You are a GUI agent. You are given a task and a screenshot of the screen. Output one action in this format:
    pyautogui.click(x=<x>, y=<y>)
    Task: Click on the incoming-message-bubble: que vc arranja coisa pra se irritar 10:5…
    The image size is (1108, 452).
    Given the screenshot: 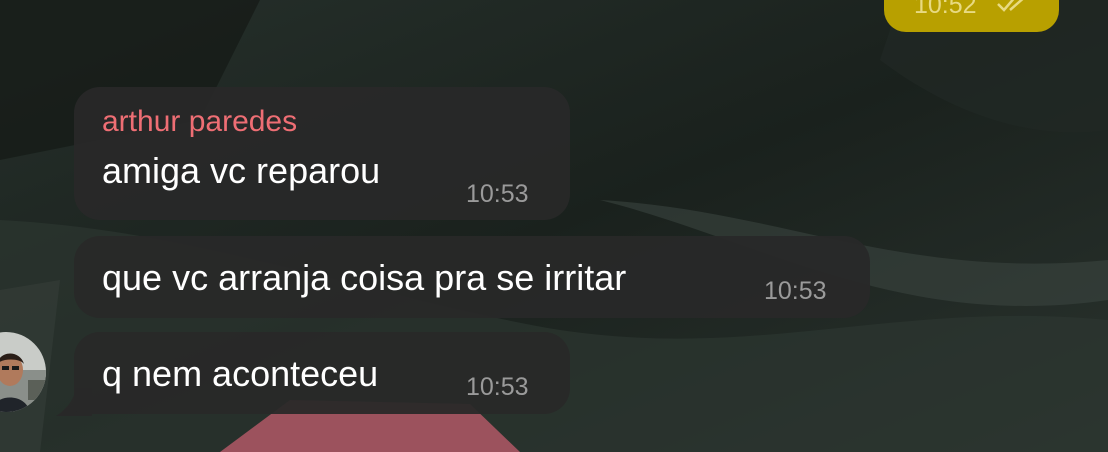 What is the action you would take?
    pyautogui.click(x=472, y=277)
    